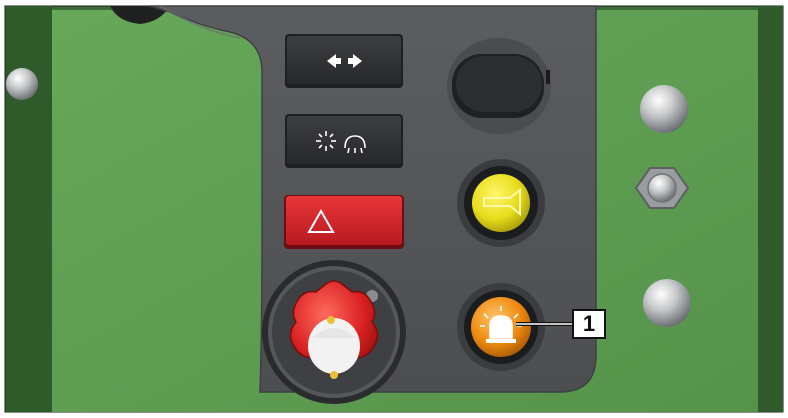 The height and width of the screenshot is (418, 788). I want to click on left-bolt, so click(22, 84).